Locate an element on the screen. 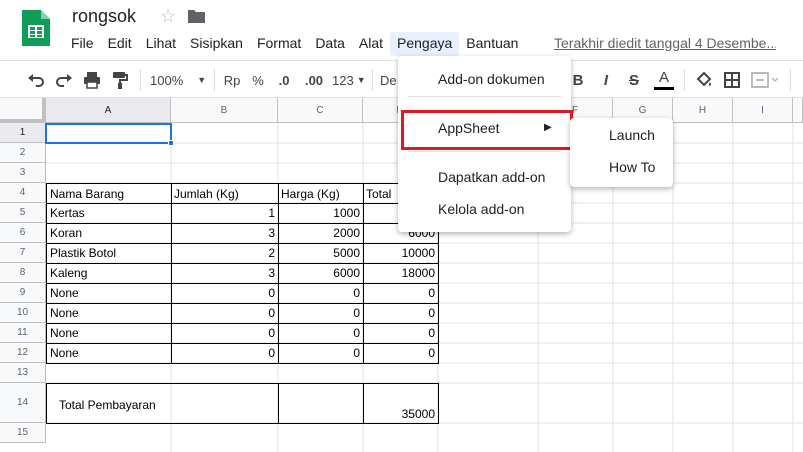 The image size is (803, 452). row-header-15: 15 is located at coordinates (23, 433).